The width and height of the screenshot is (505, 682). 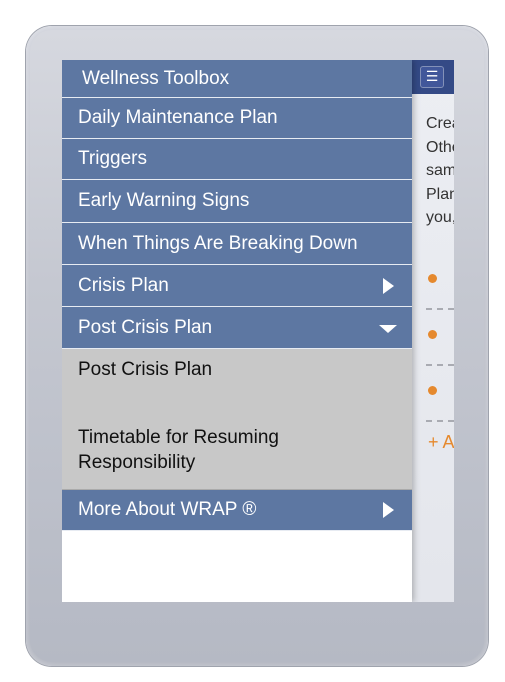 I want to click on menu-item-label: More About WRAP ®, so click(x=167, y=509).